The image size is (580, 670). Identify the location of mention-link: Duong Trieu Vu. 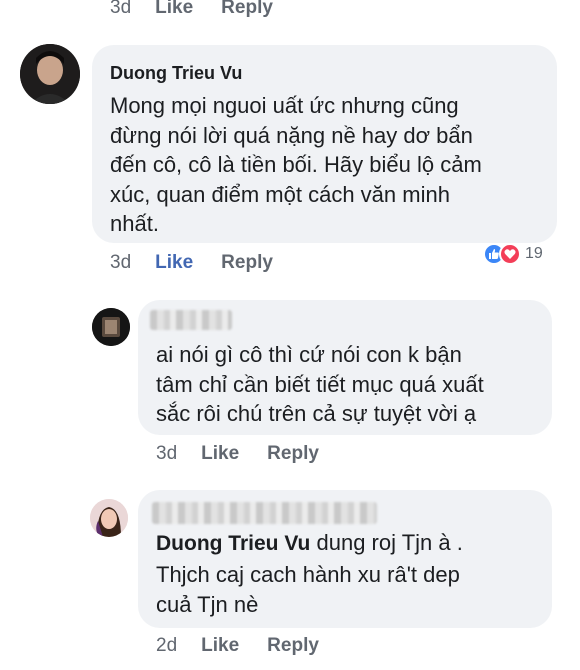
(233, 543).